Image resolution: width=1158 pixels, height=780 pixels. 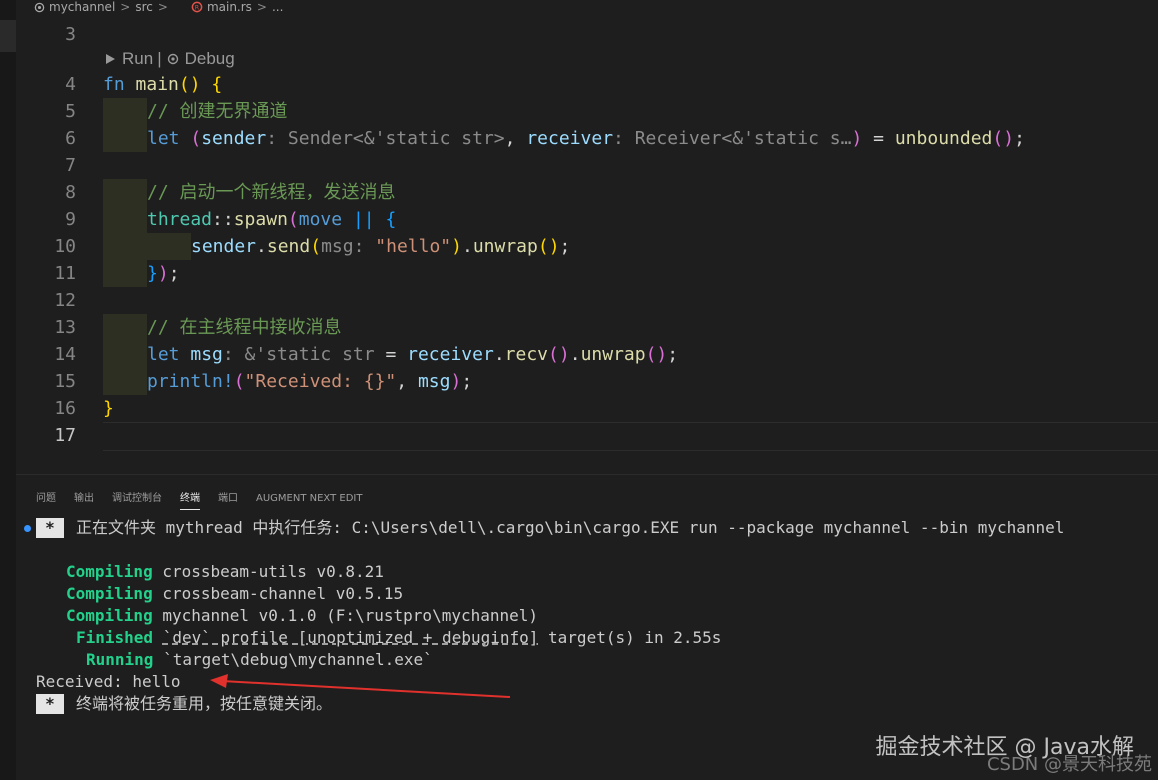 I want to click on token: ||, so click(x=363, y=219).